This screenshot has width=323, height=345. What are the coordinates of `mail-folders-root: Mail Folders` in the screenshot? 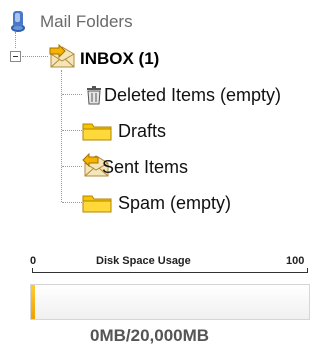 It's located at (86, 21).